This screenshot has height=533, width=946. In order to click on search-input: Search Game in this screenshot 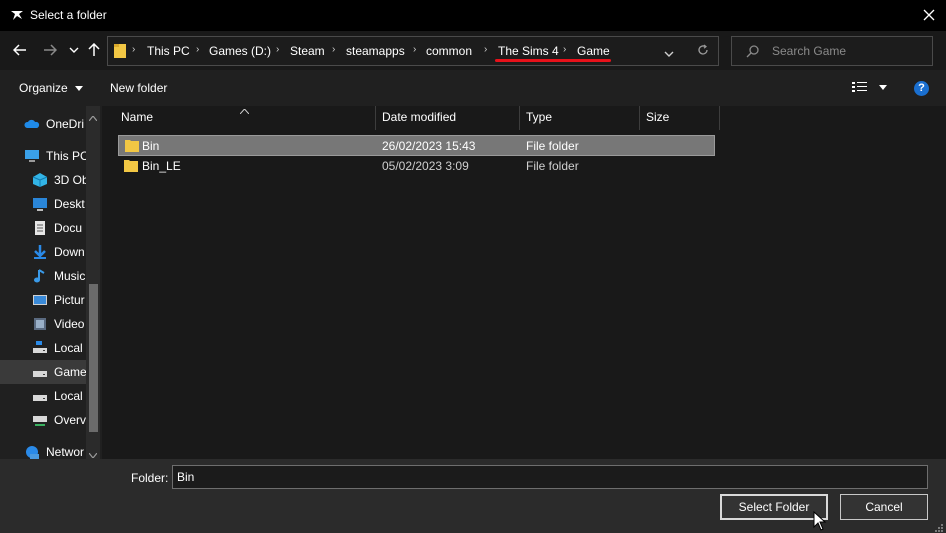, I will do `click(832, 51)`.